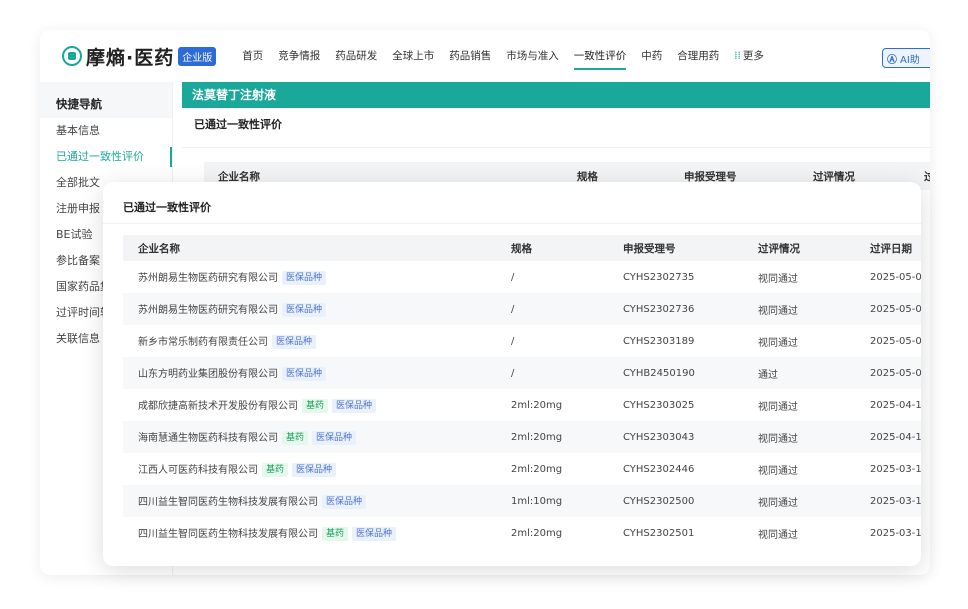 The height and width of the screenshot is (609, 968). Describe the element at coordinates (659, 373) in the screenshot. I see `acceptance-no-cell: CYHB2450190` at that location.